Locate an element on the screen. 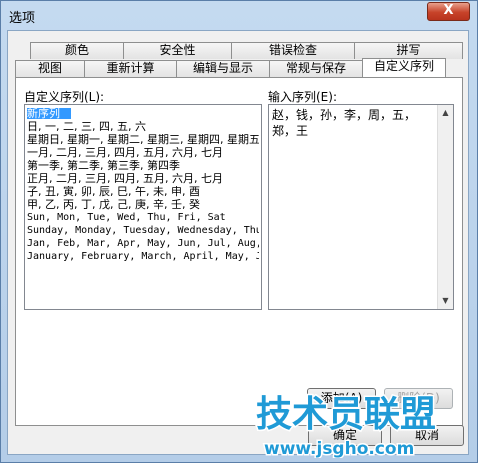 Image resolution: width=478 pixels, height=463 pixels. tab-security: 安全性 is located at coordinates (177, 50).